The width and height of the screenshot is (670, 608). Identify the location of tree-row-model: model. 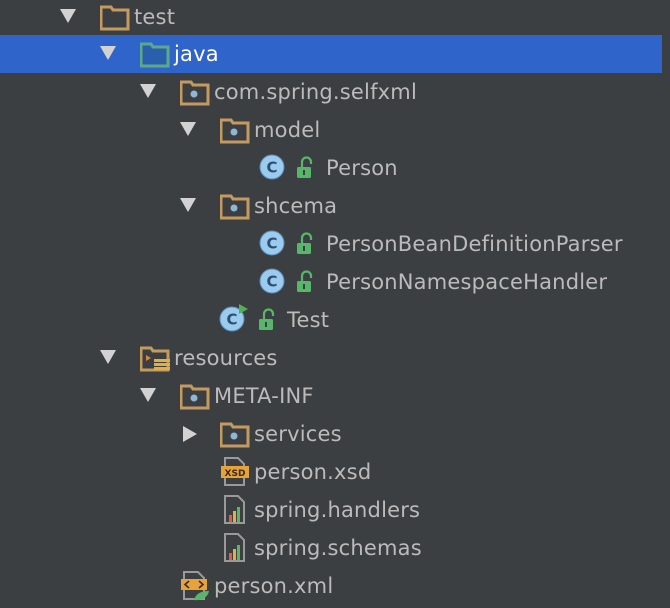
(331, 130).